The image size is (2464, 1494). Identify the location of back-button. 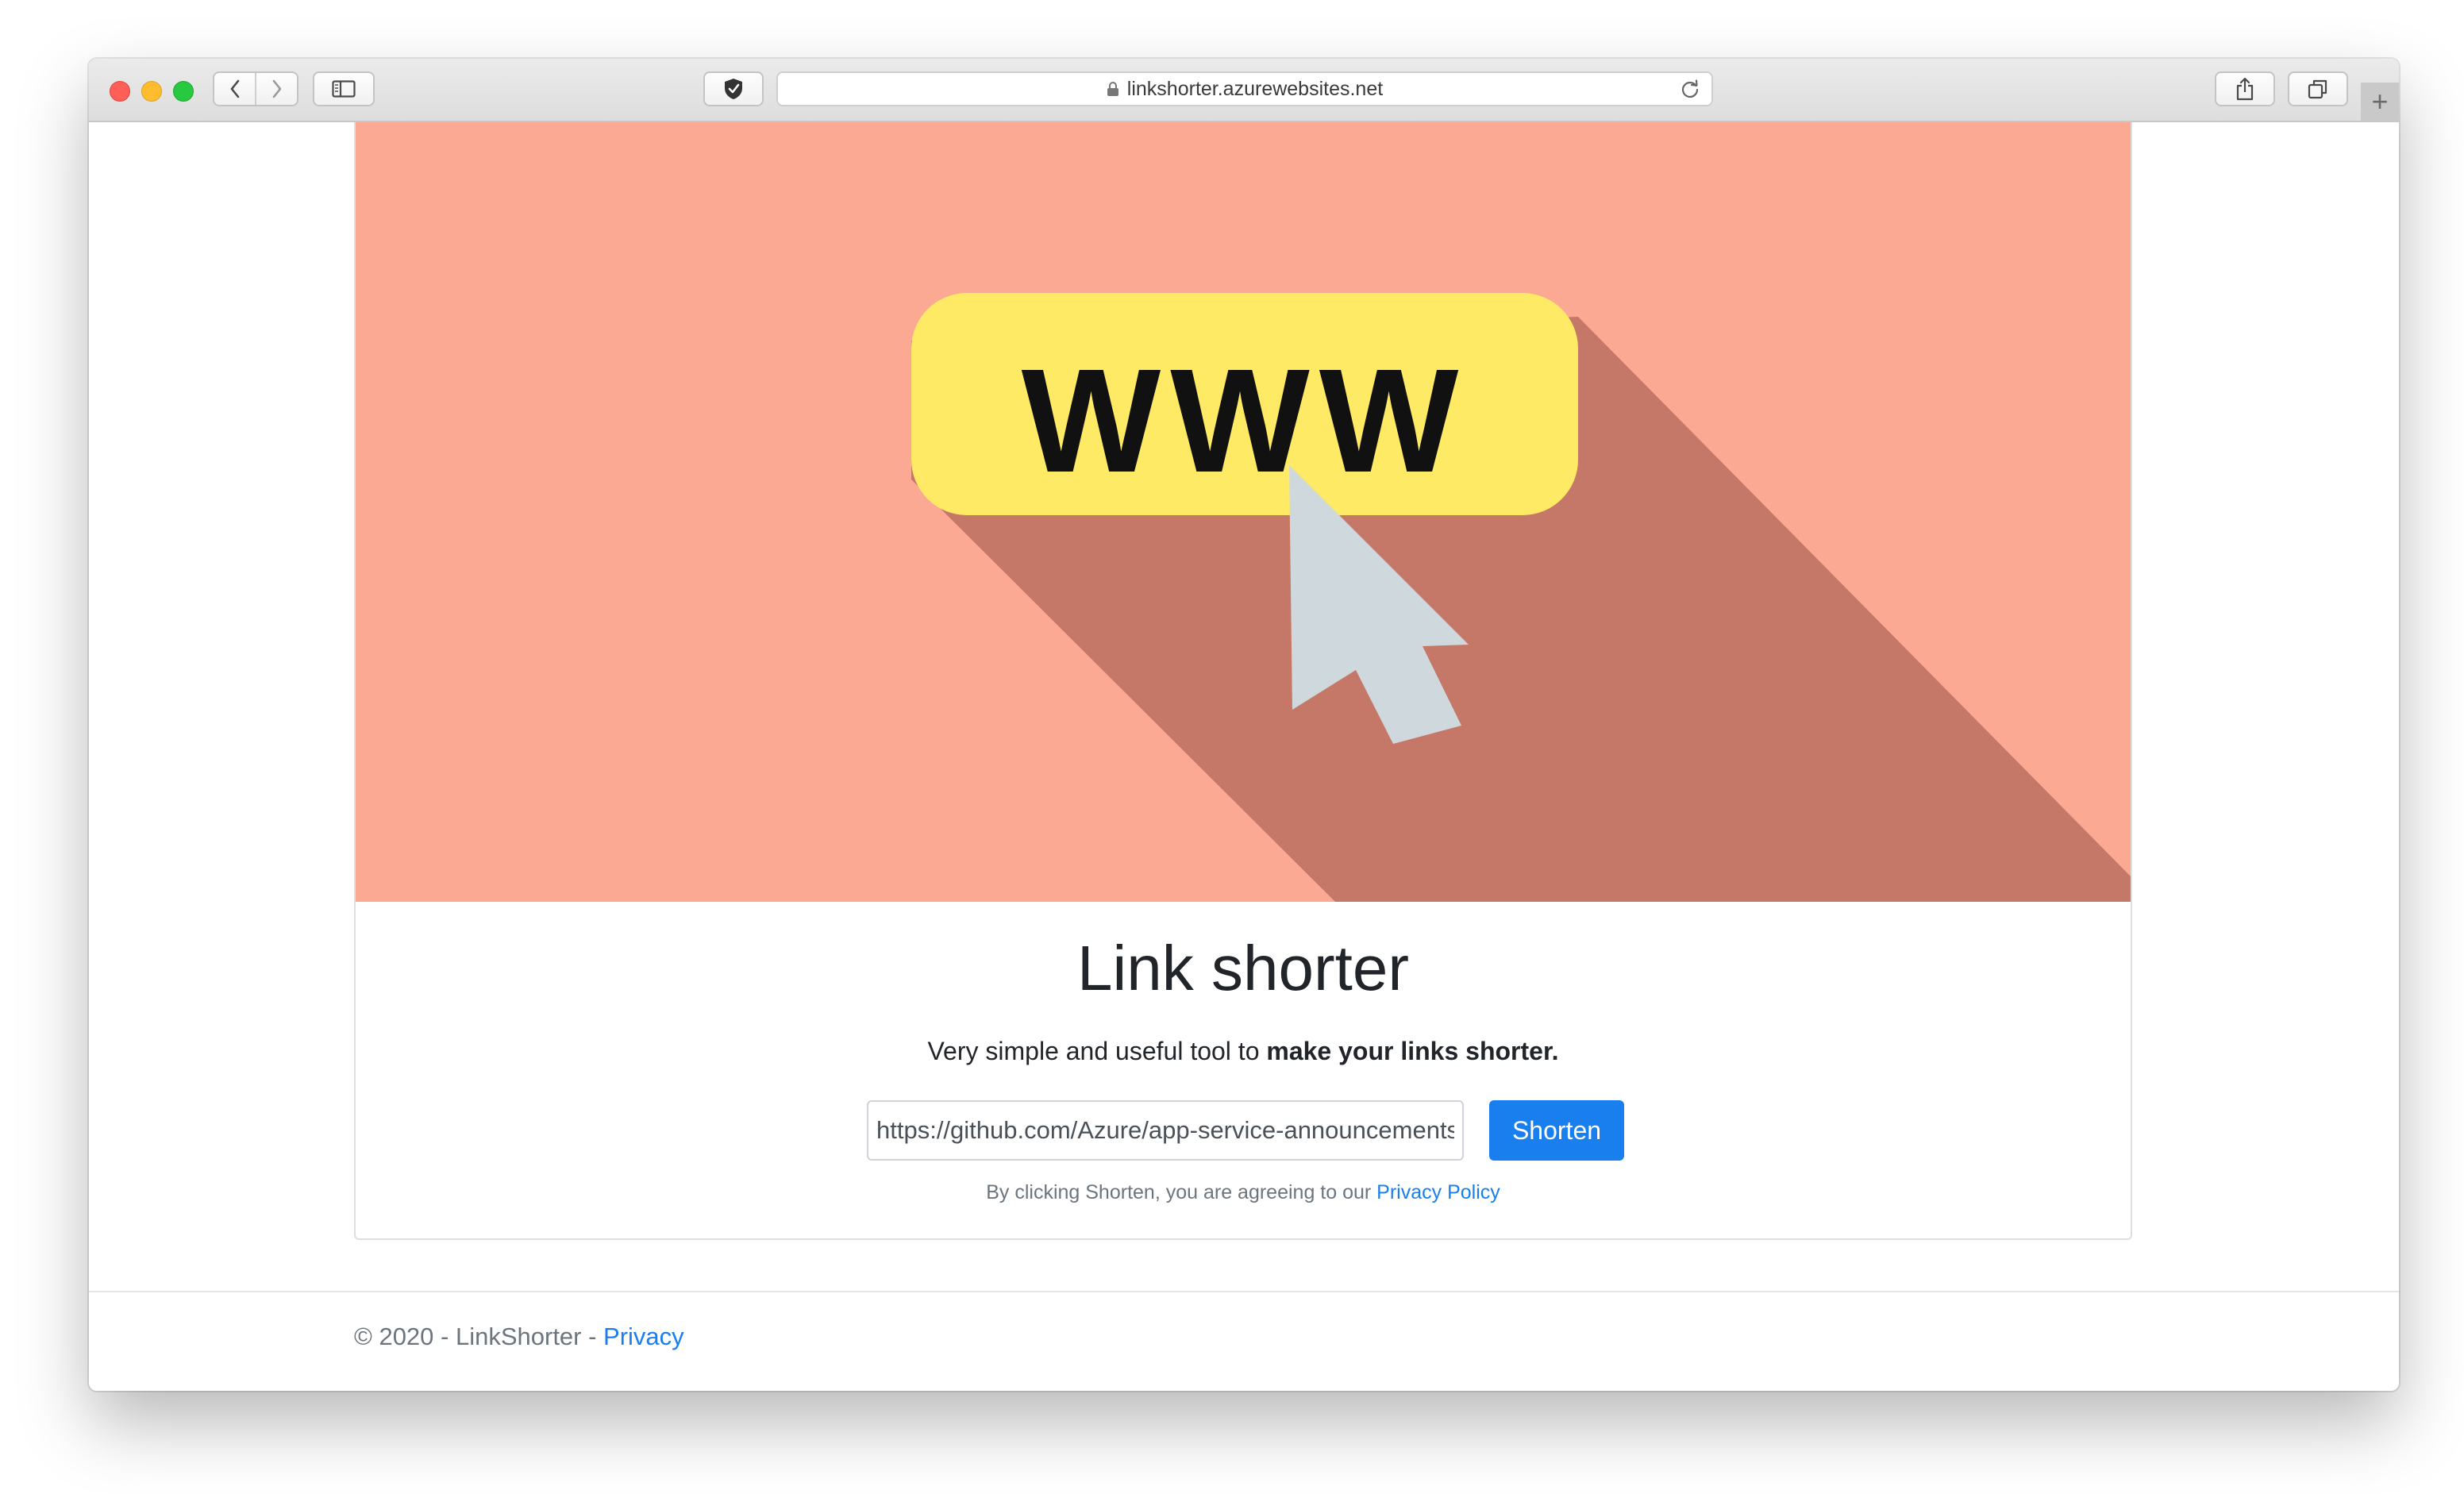
(234, 89).